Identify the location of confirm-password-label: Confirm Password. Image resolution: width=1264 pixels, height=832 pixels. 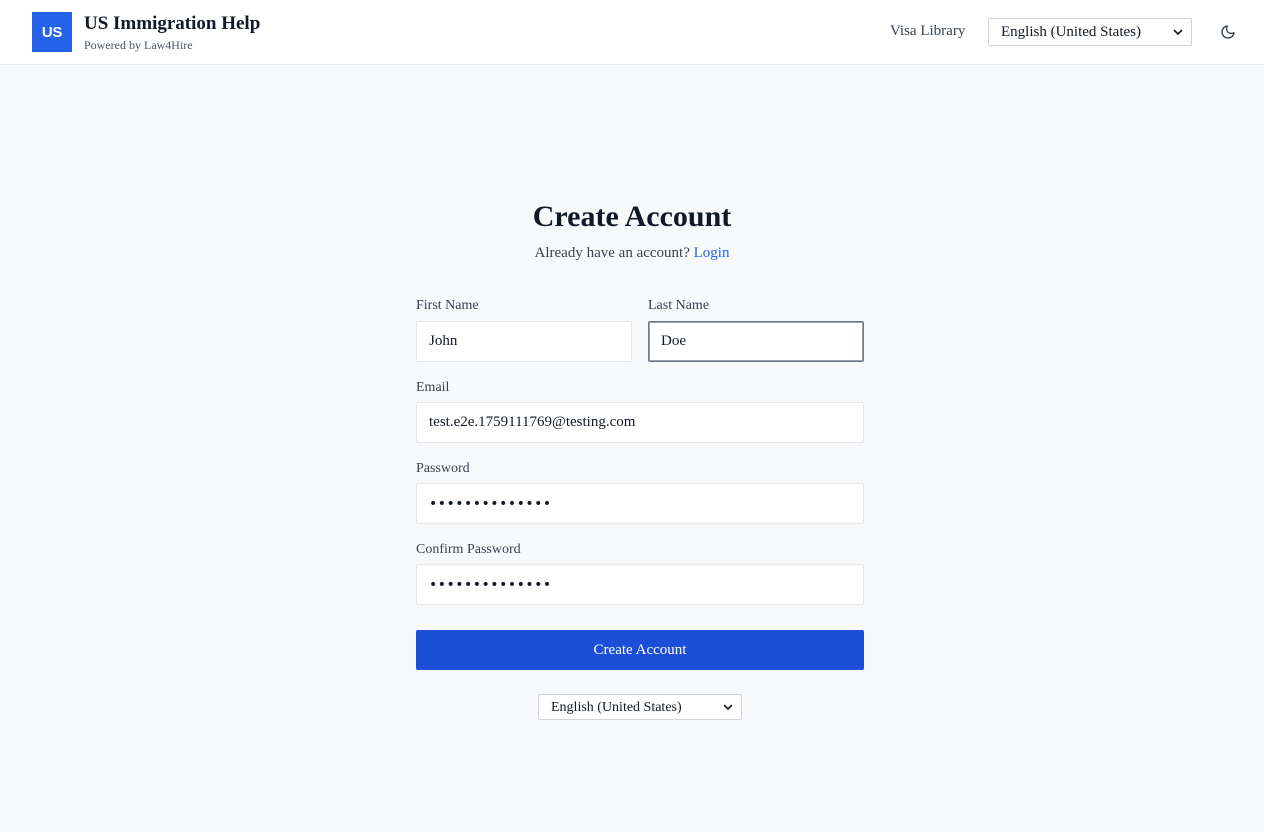
(468, 549).